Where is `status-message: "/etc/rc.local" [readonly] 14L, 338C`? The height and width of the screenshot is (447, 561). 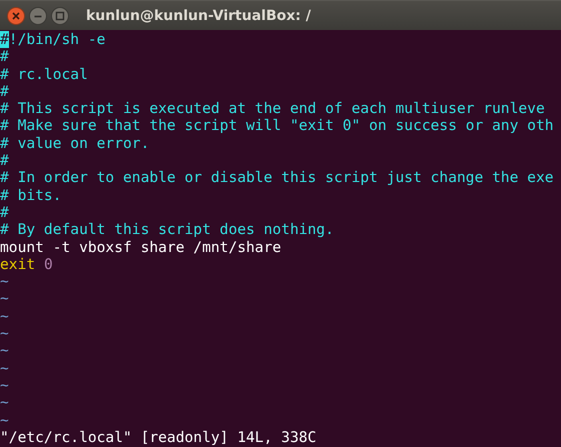
status-message: "/etc/rc.local" [readonly] 14L, 338C is located at coordinates (158, 437).